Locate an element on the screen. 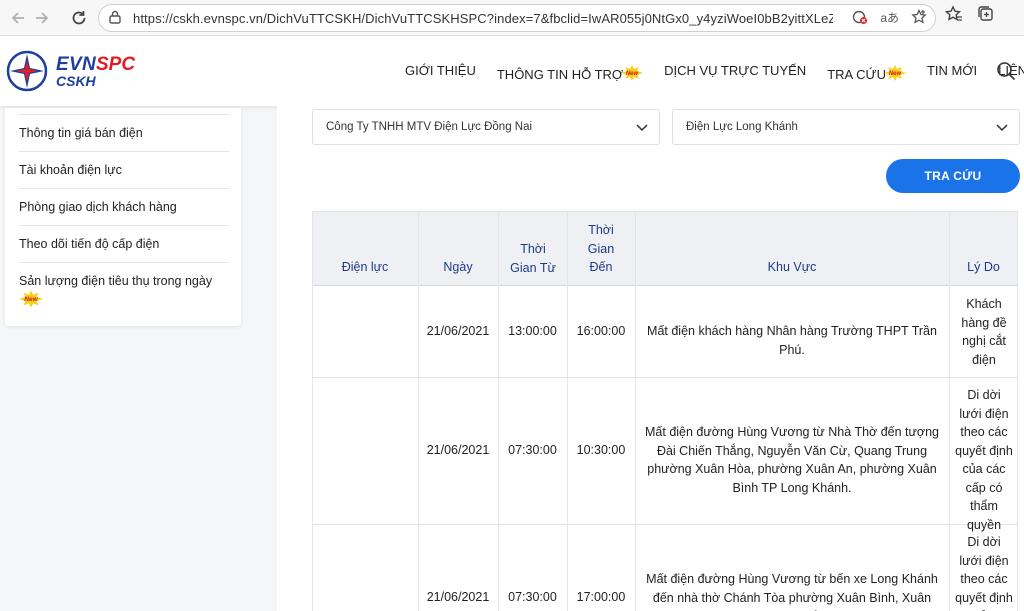 The width and height of the screenshot is (1024, 611). sidebar-item-tien-do-cap-dien: Theo dõi tiến độ cấp điện is located at coordinates (124, 250).